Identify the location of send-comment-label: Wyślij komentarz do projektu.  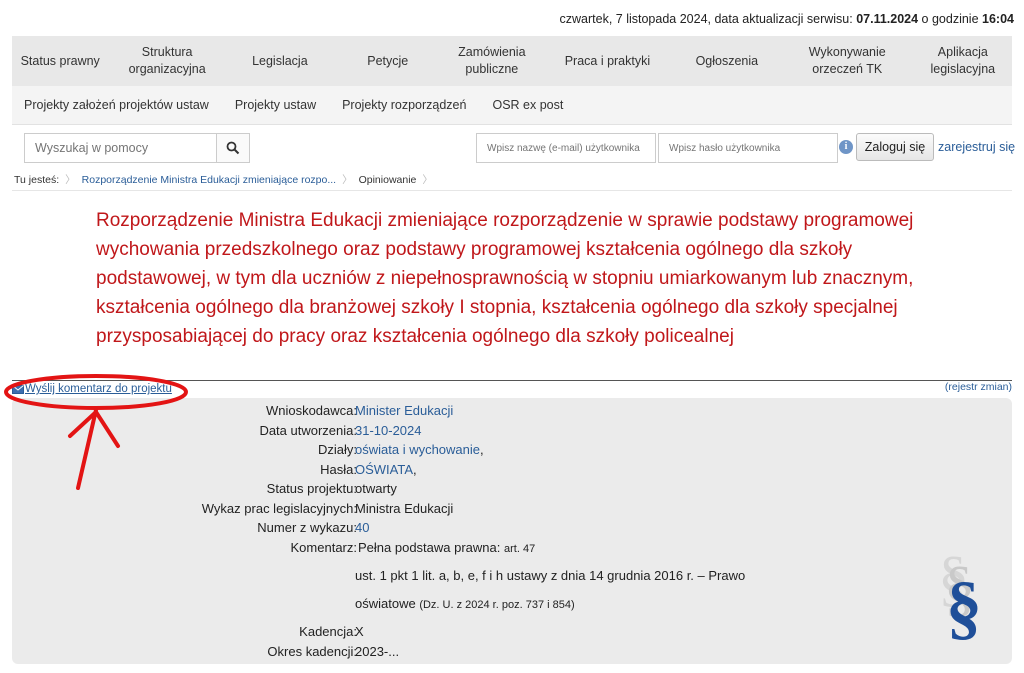
(98, 389).